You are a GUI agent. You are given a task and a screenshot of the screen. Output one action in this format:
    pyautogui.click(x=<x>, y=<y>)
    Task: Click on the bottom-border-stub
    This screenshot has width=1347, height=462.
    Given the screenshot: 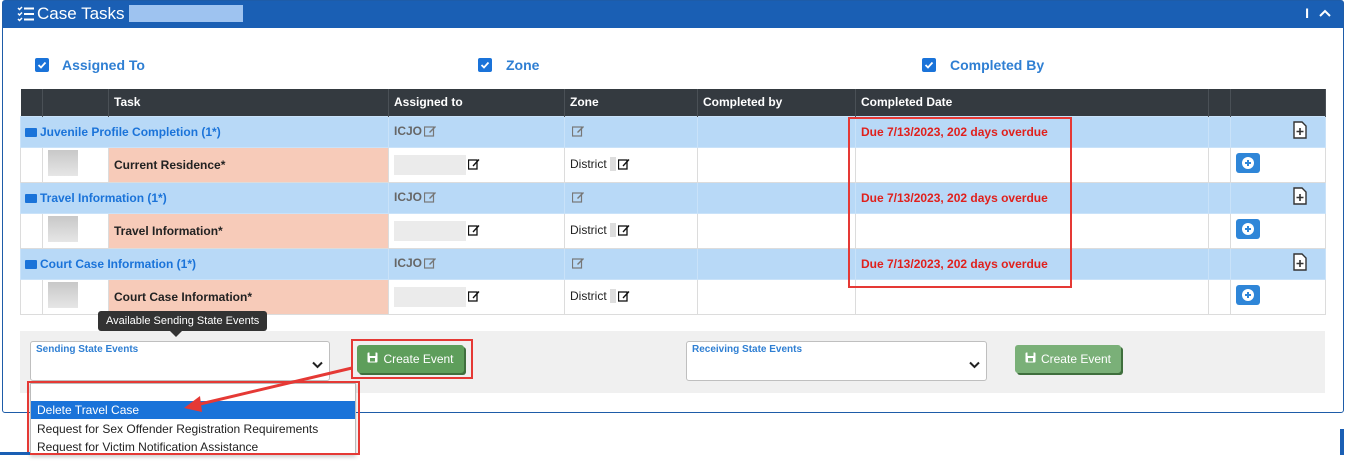 What is the action you would take?
    pyautogui.click(x=15, y=453)
    